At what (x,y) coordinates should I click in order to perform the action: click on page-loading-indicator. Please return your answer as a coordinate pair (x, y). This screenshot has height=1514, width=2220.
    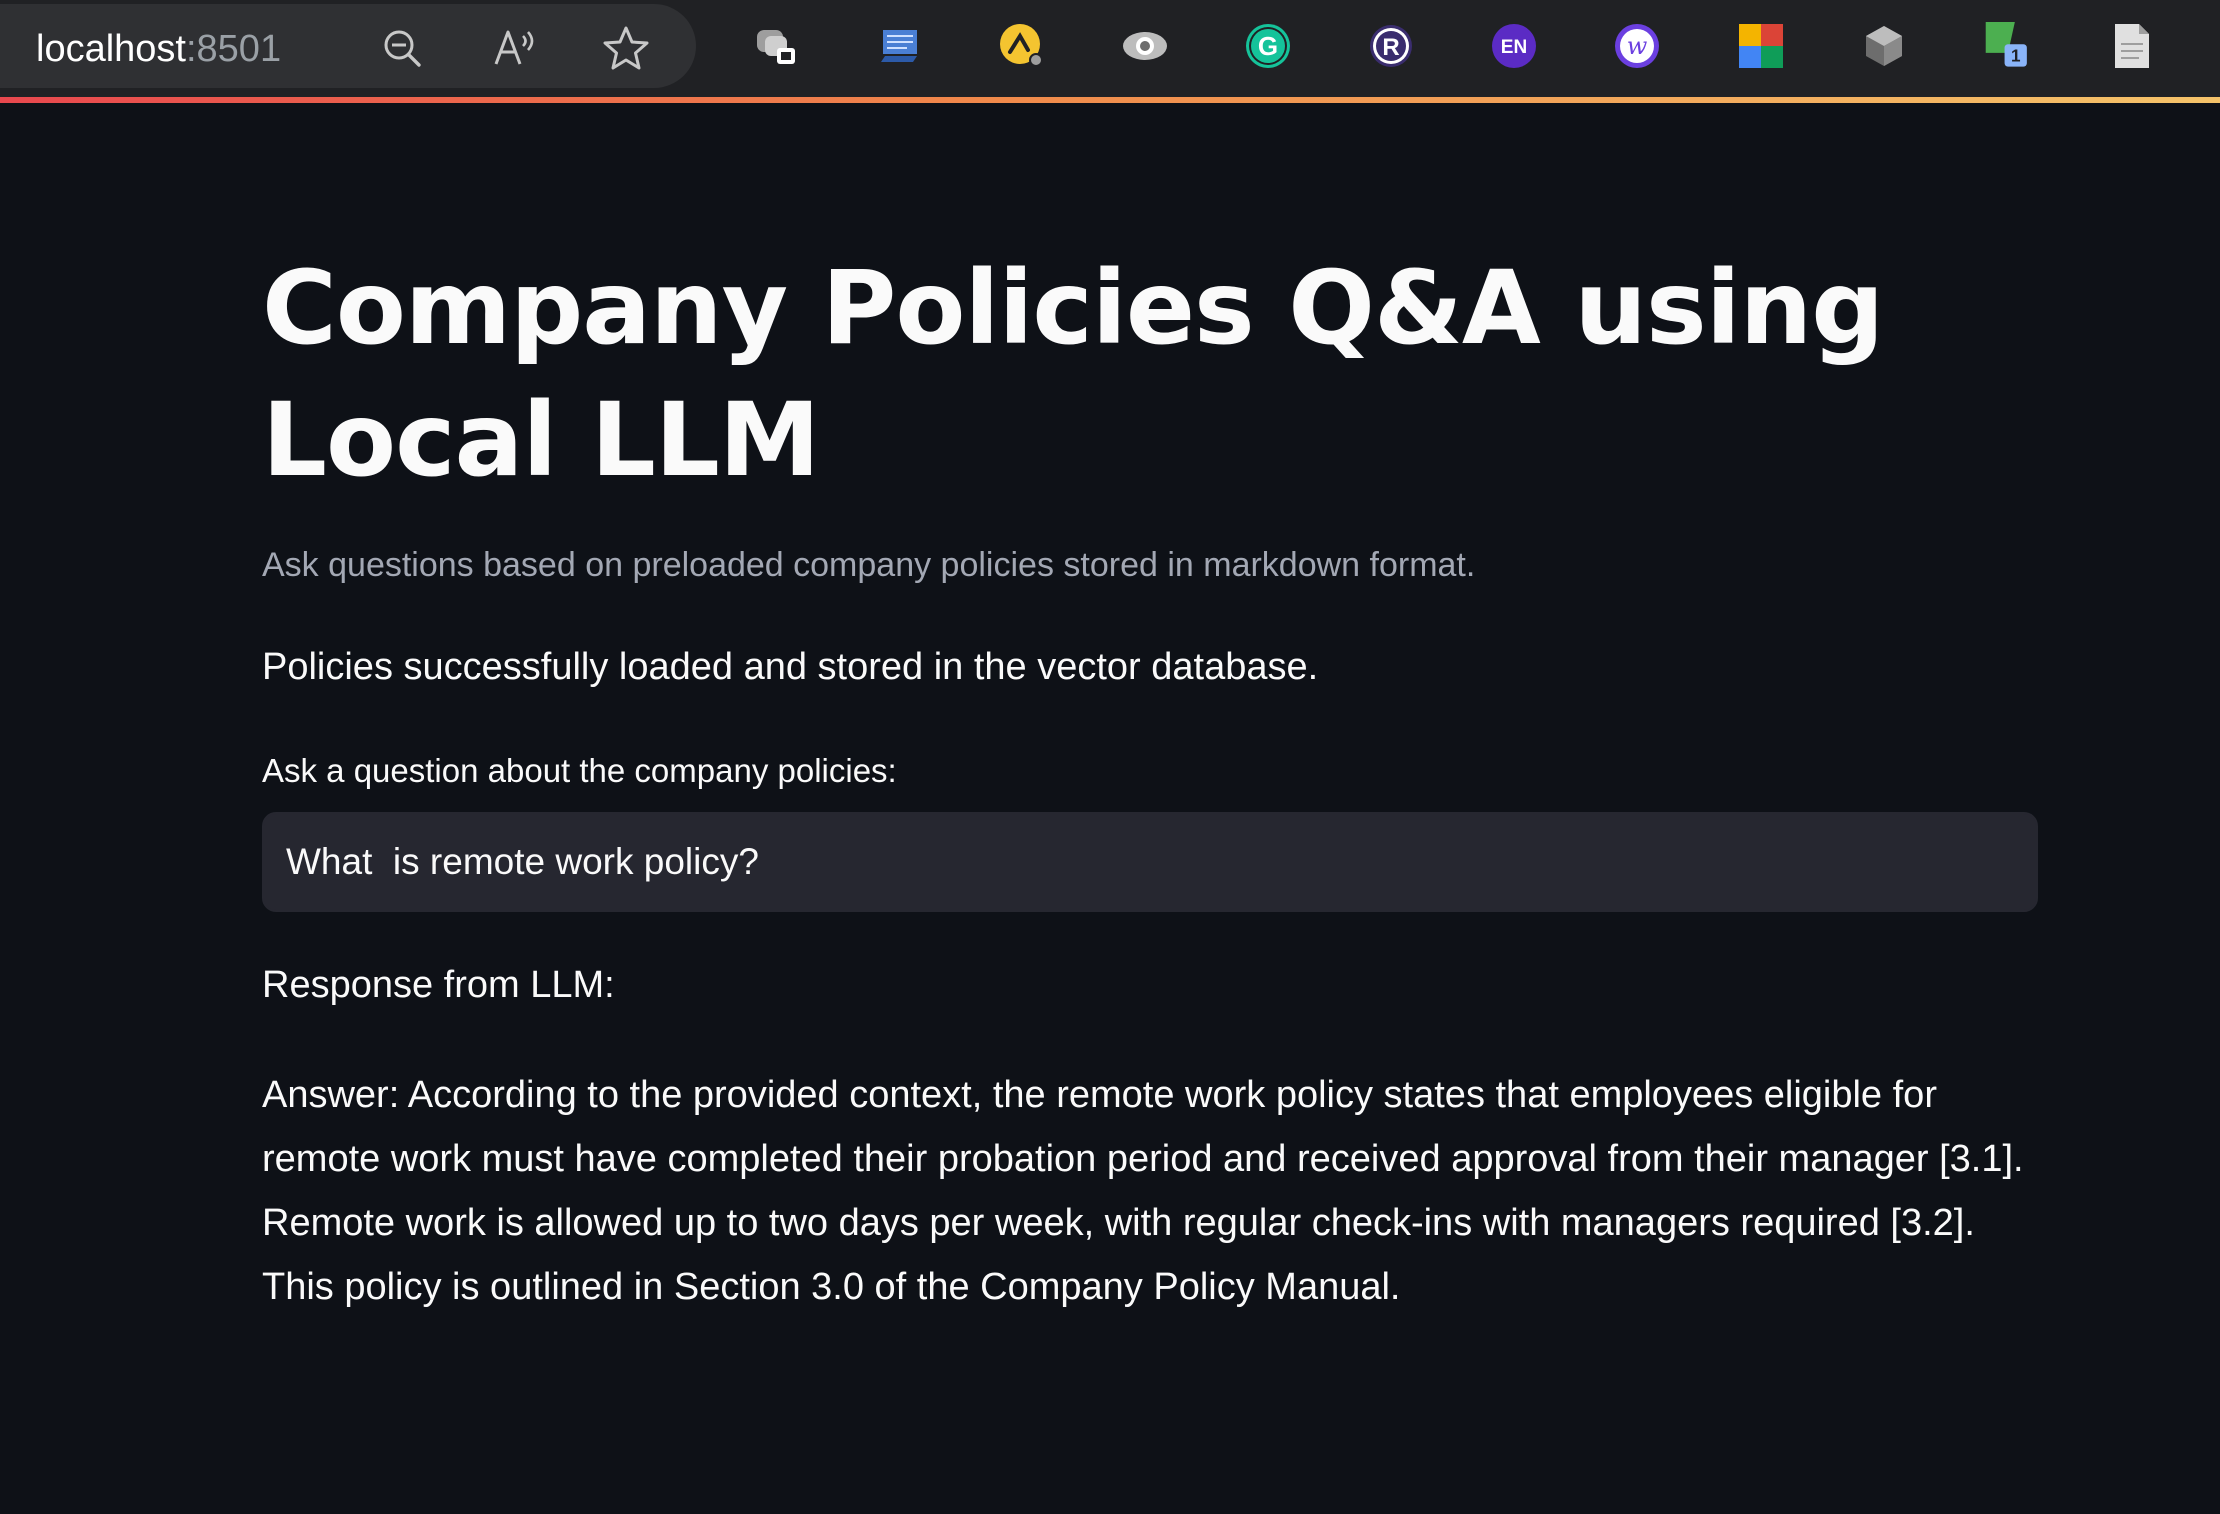
    Looking at the image, I should click on (1110, 100).